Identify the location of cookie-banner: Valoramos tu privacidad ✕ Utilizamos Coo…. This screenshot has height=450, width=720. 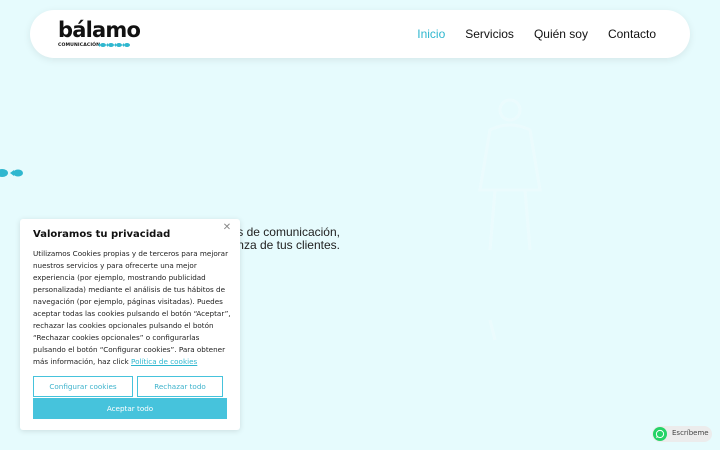
(130, 324).